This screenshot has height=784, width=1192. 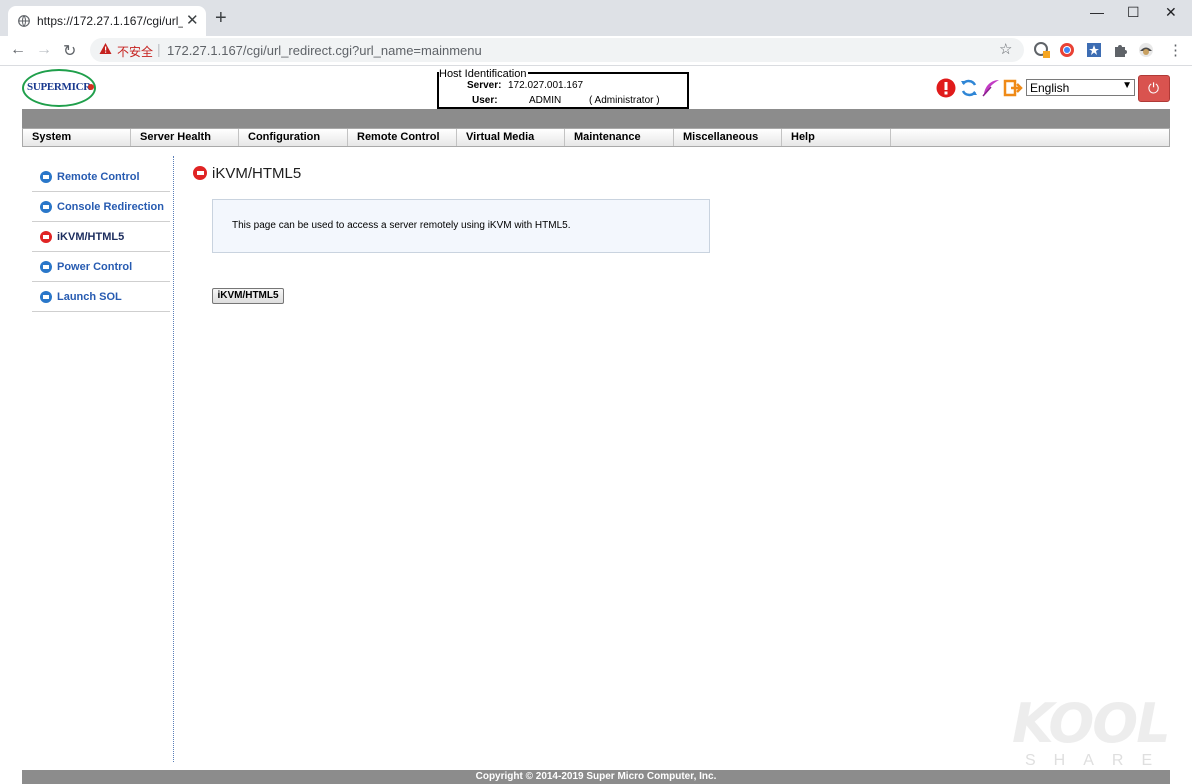 What do you see at coordinates (1067, 50) in the screenshot?
I see `chrome-extension-icon` at bounding box center [1067, 50].